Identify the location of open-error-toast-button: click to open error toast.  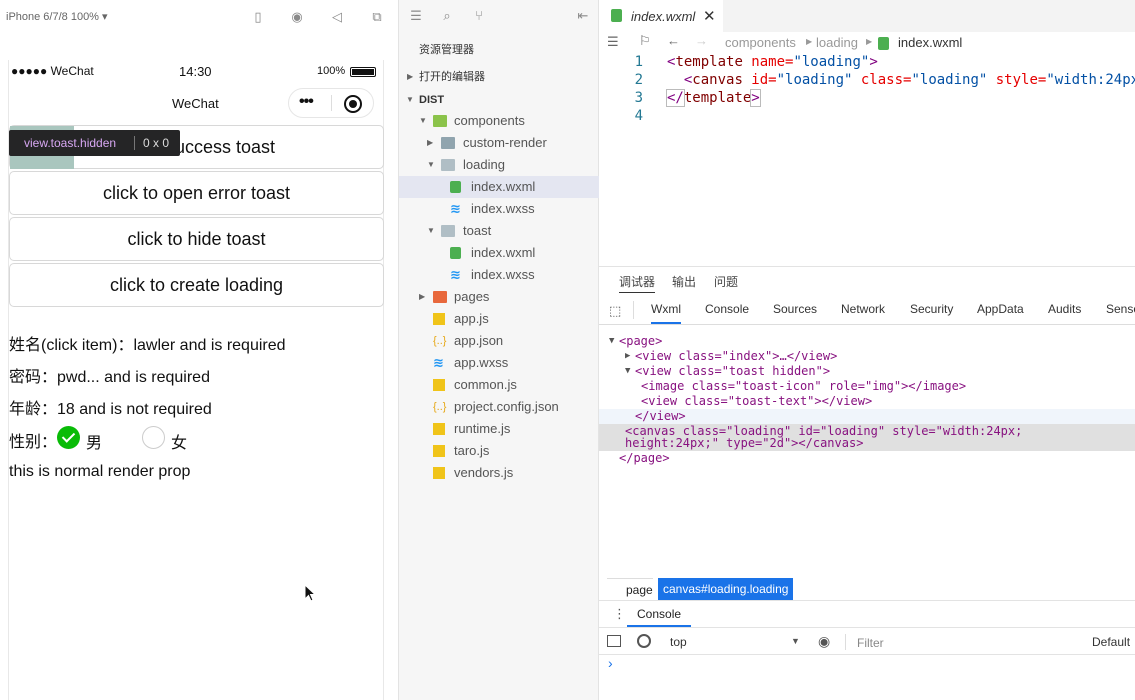
(196, 193).